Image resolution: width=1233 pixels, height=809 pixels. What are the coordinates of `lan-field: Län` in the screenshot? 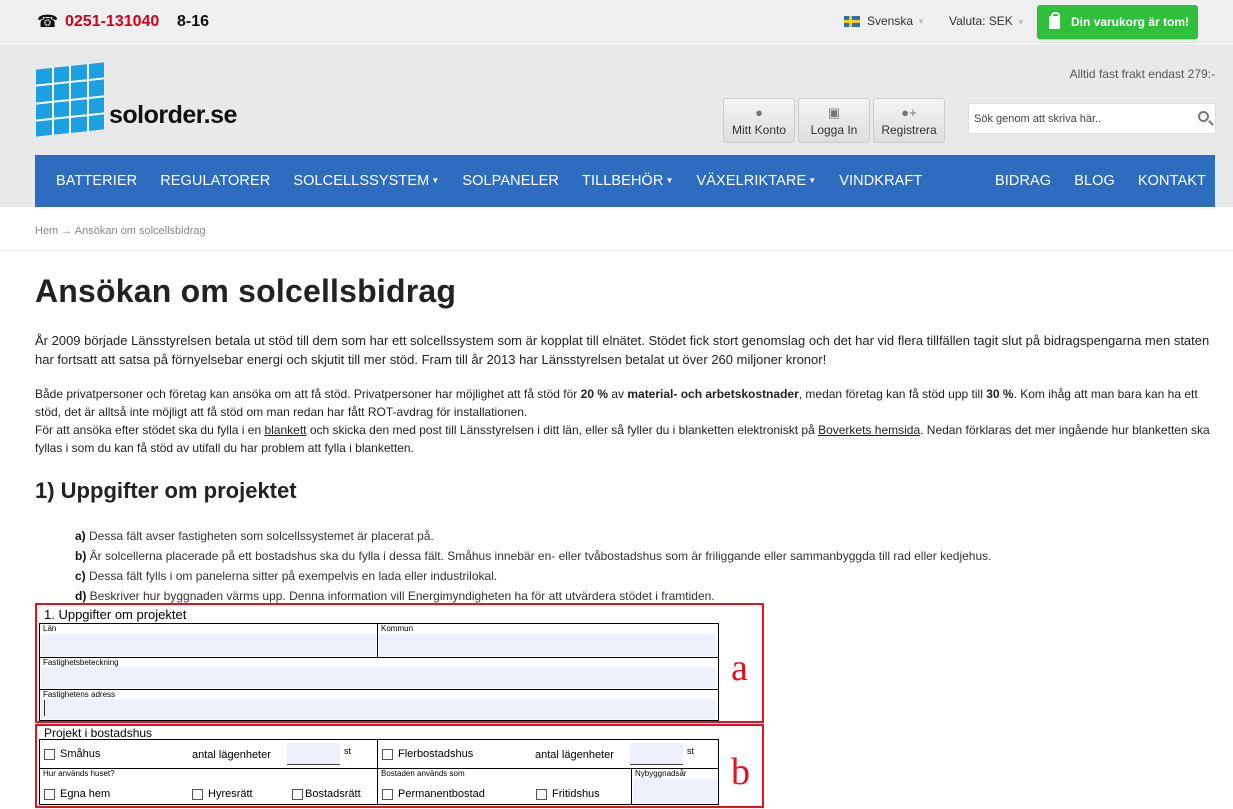 It's located at (209, 641).